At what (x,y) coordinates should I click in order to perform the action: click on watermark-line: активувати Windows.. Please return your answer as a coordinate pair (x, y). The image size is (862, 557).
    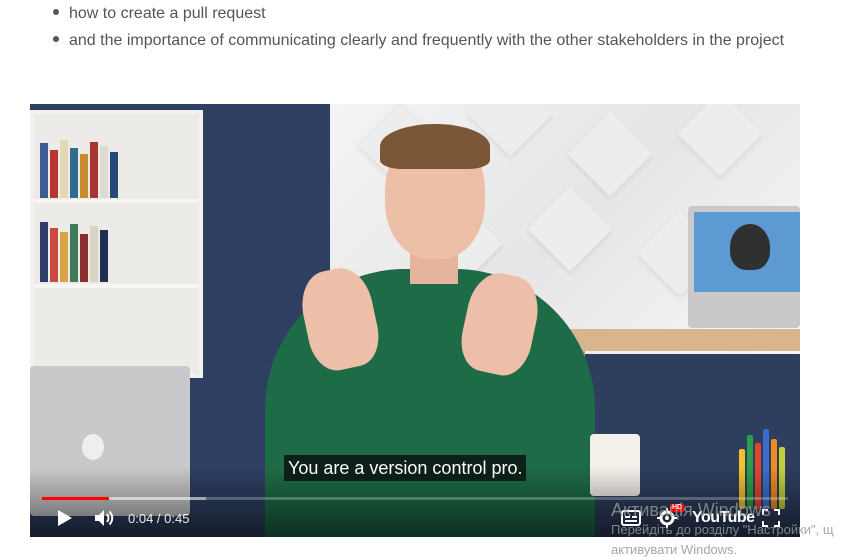
    Looking at the image, I should click on (674, 549).